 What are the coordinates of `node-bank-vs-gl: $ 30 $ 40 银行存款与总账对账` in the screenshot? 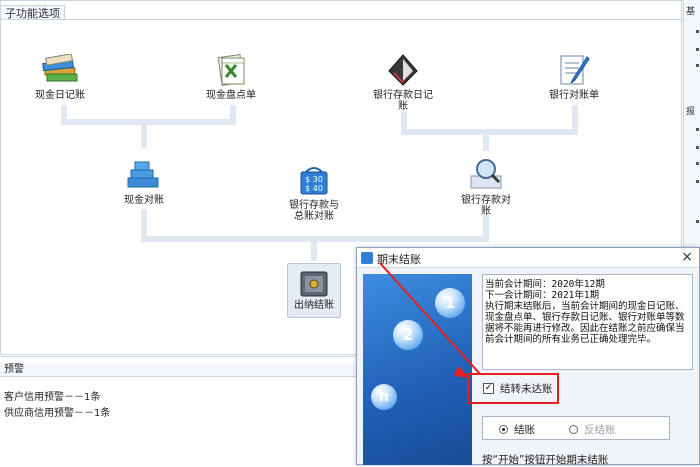 It's located at (314, 192).